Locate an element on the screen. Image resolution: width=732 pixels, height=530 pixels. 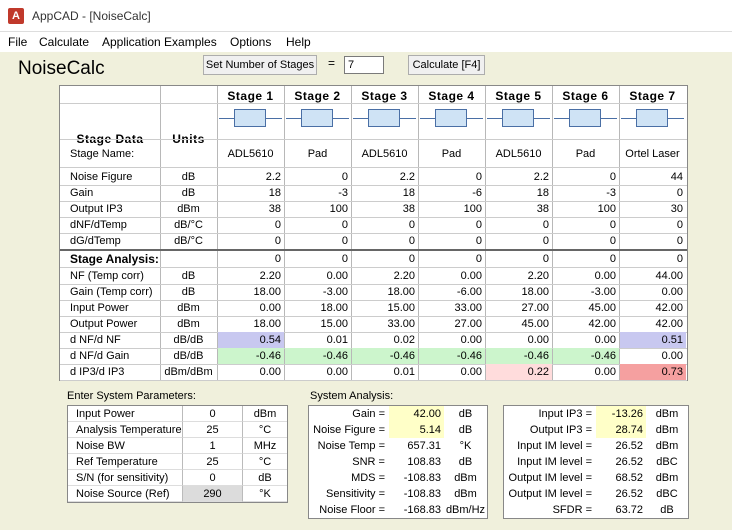
param-label: Noise Figure is located at coordinates (101, 177).